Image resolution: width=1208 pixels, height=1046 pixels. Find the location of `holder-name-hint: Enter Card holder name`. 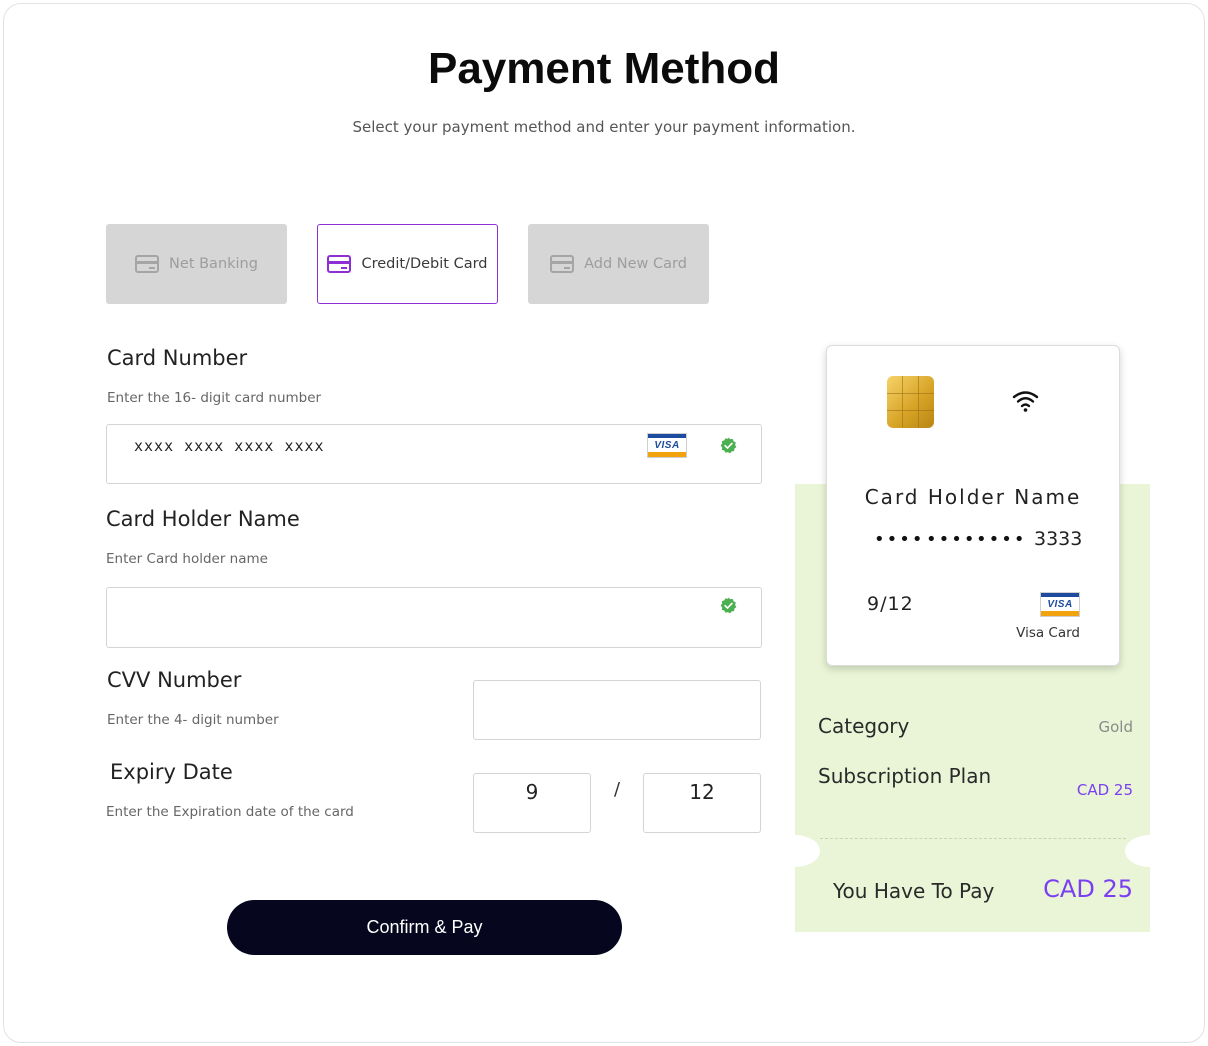

holder-name-hint: Enter Card holder name is located at coordinates (187, 559).